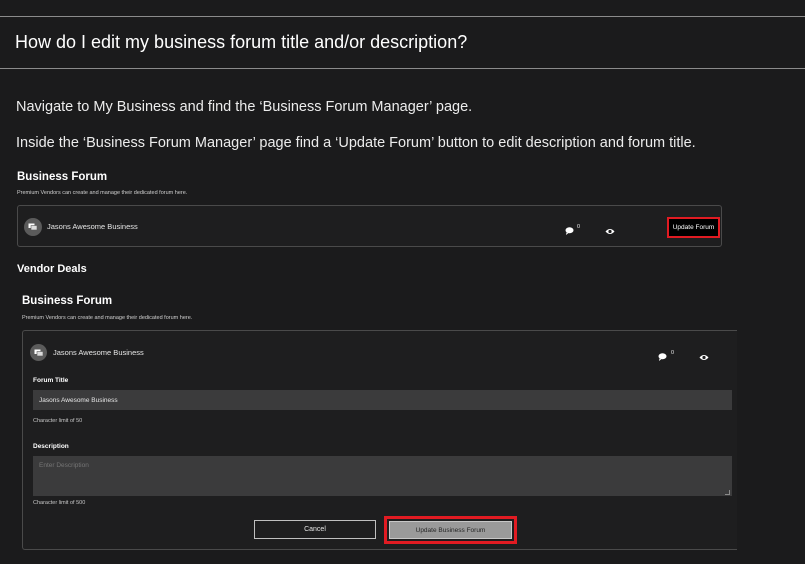 The image size is (805, 564). Describe the element at coordinates (59, 503) in the screenshot. I see `description-character-limit: Character limit of 500` at that location.